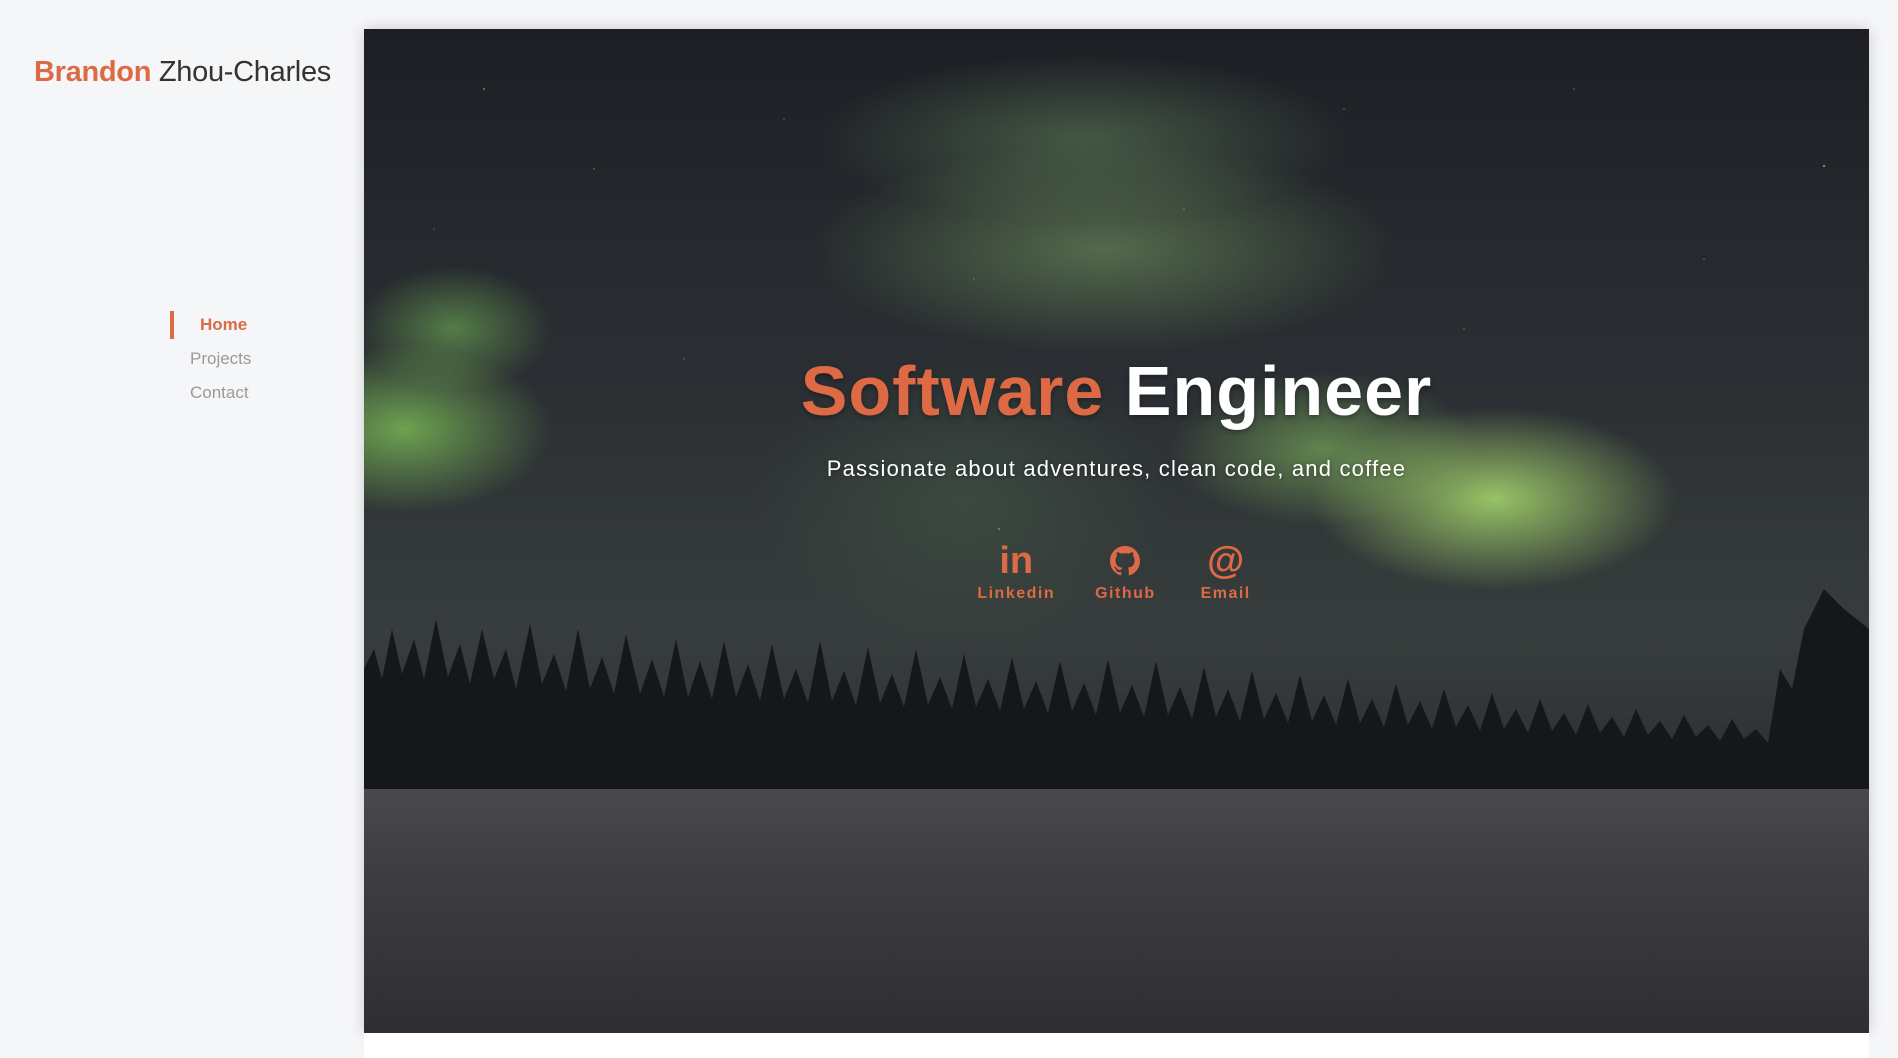 The image size is (1898, 1058). I want to click on github-icon, so click(1125, 561).